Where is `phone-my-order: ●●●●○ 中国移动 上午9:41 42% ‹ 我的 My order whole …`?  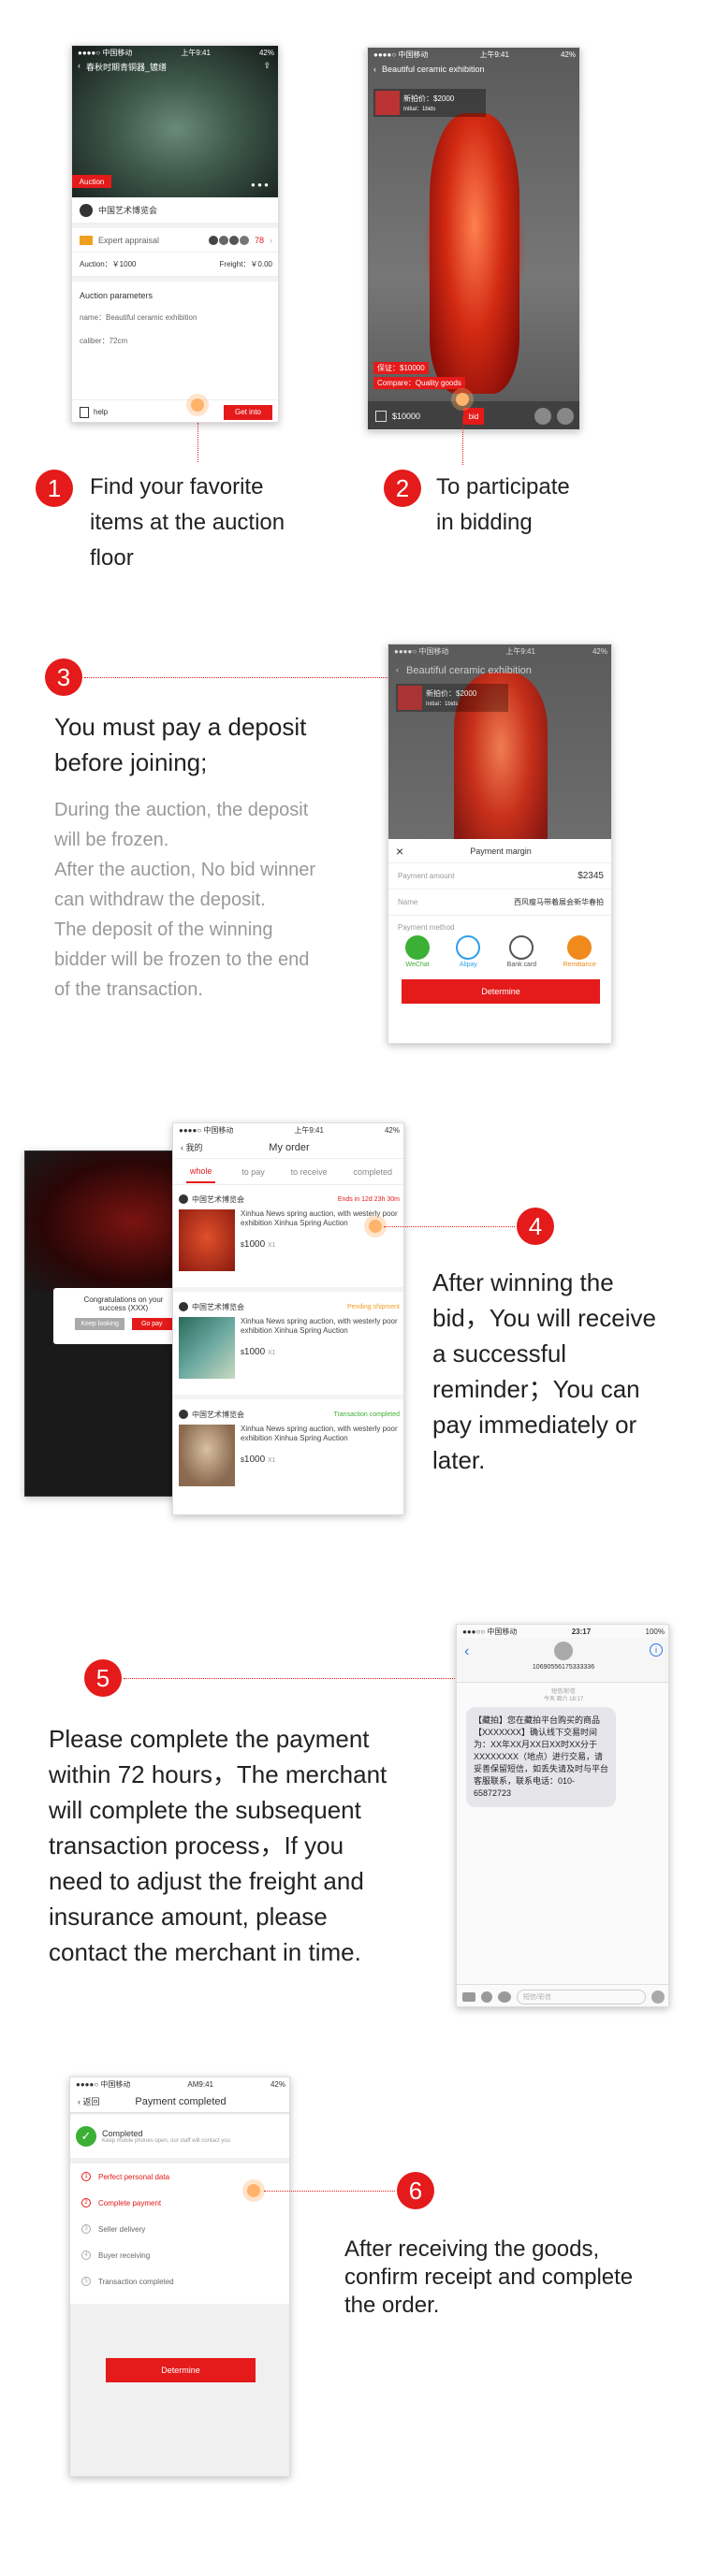
phone-my-order: ●●●●○ 中国移动 上午9:41 42% ‹ 我的 My order whole … is located at coordinates (288, 1318).